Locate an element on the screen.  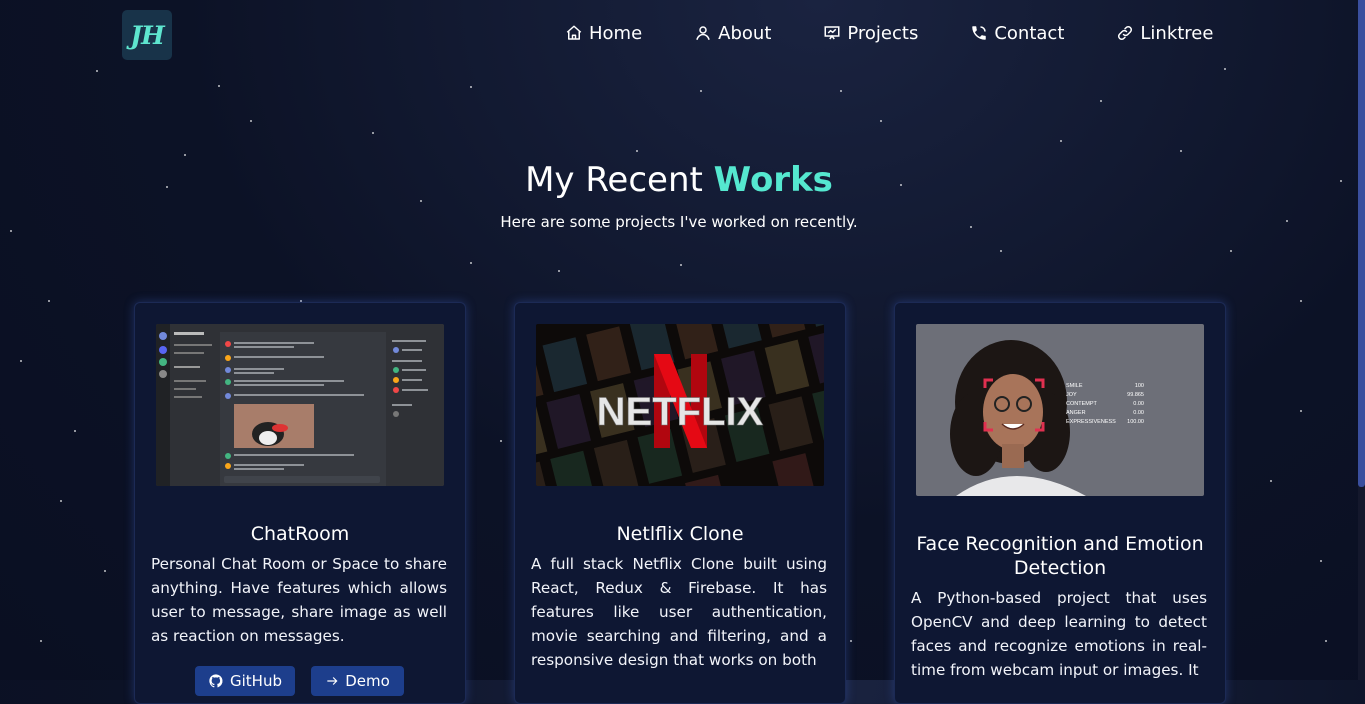
nav-linktree-label: Linktree is located at coordinates (1177, 33).